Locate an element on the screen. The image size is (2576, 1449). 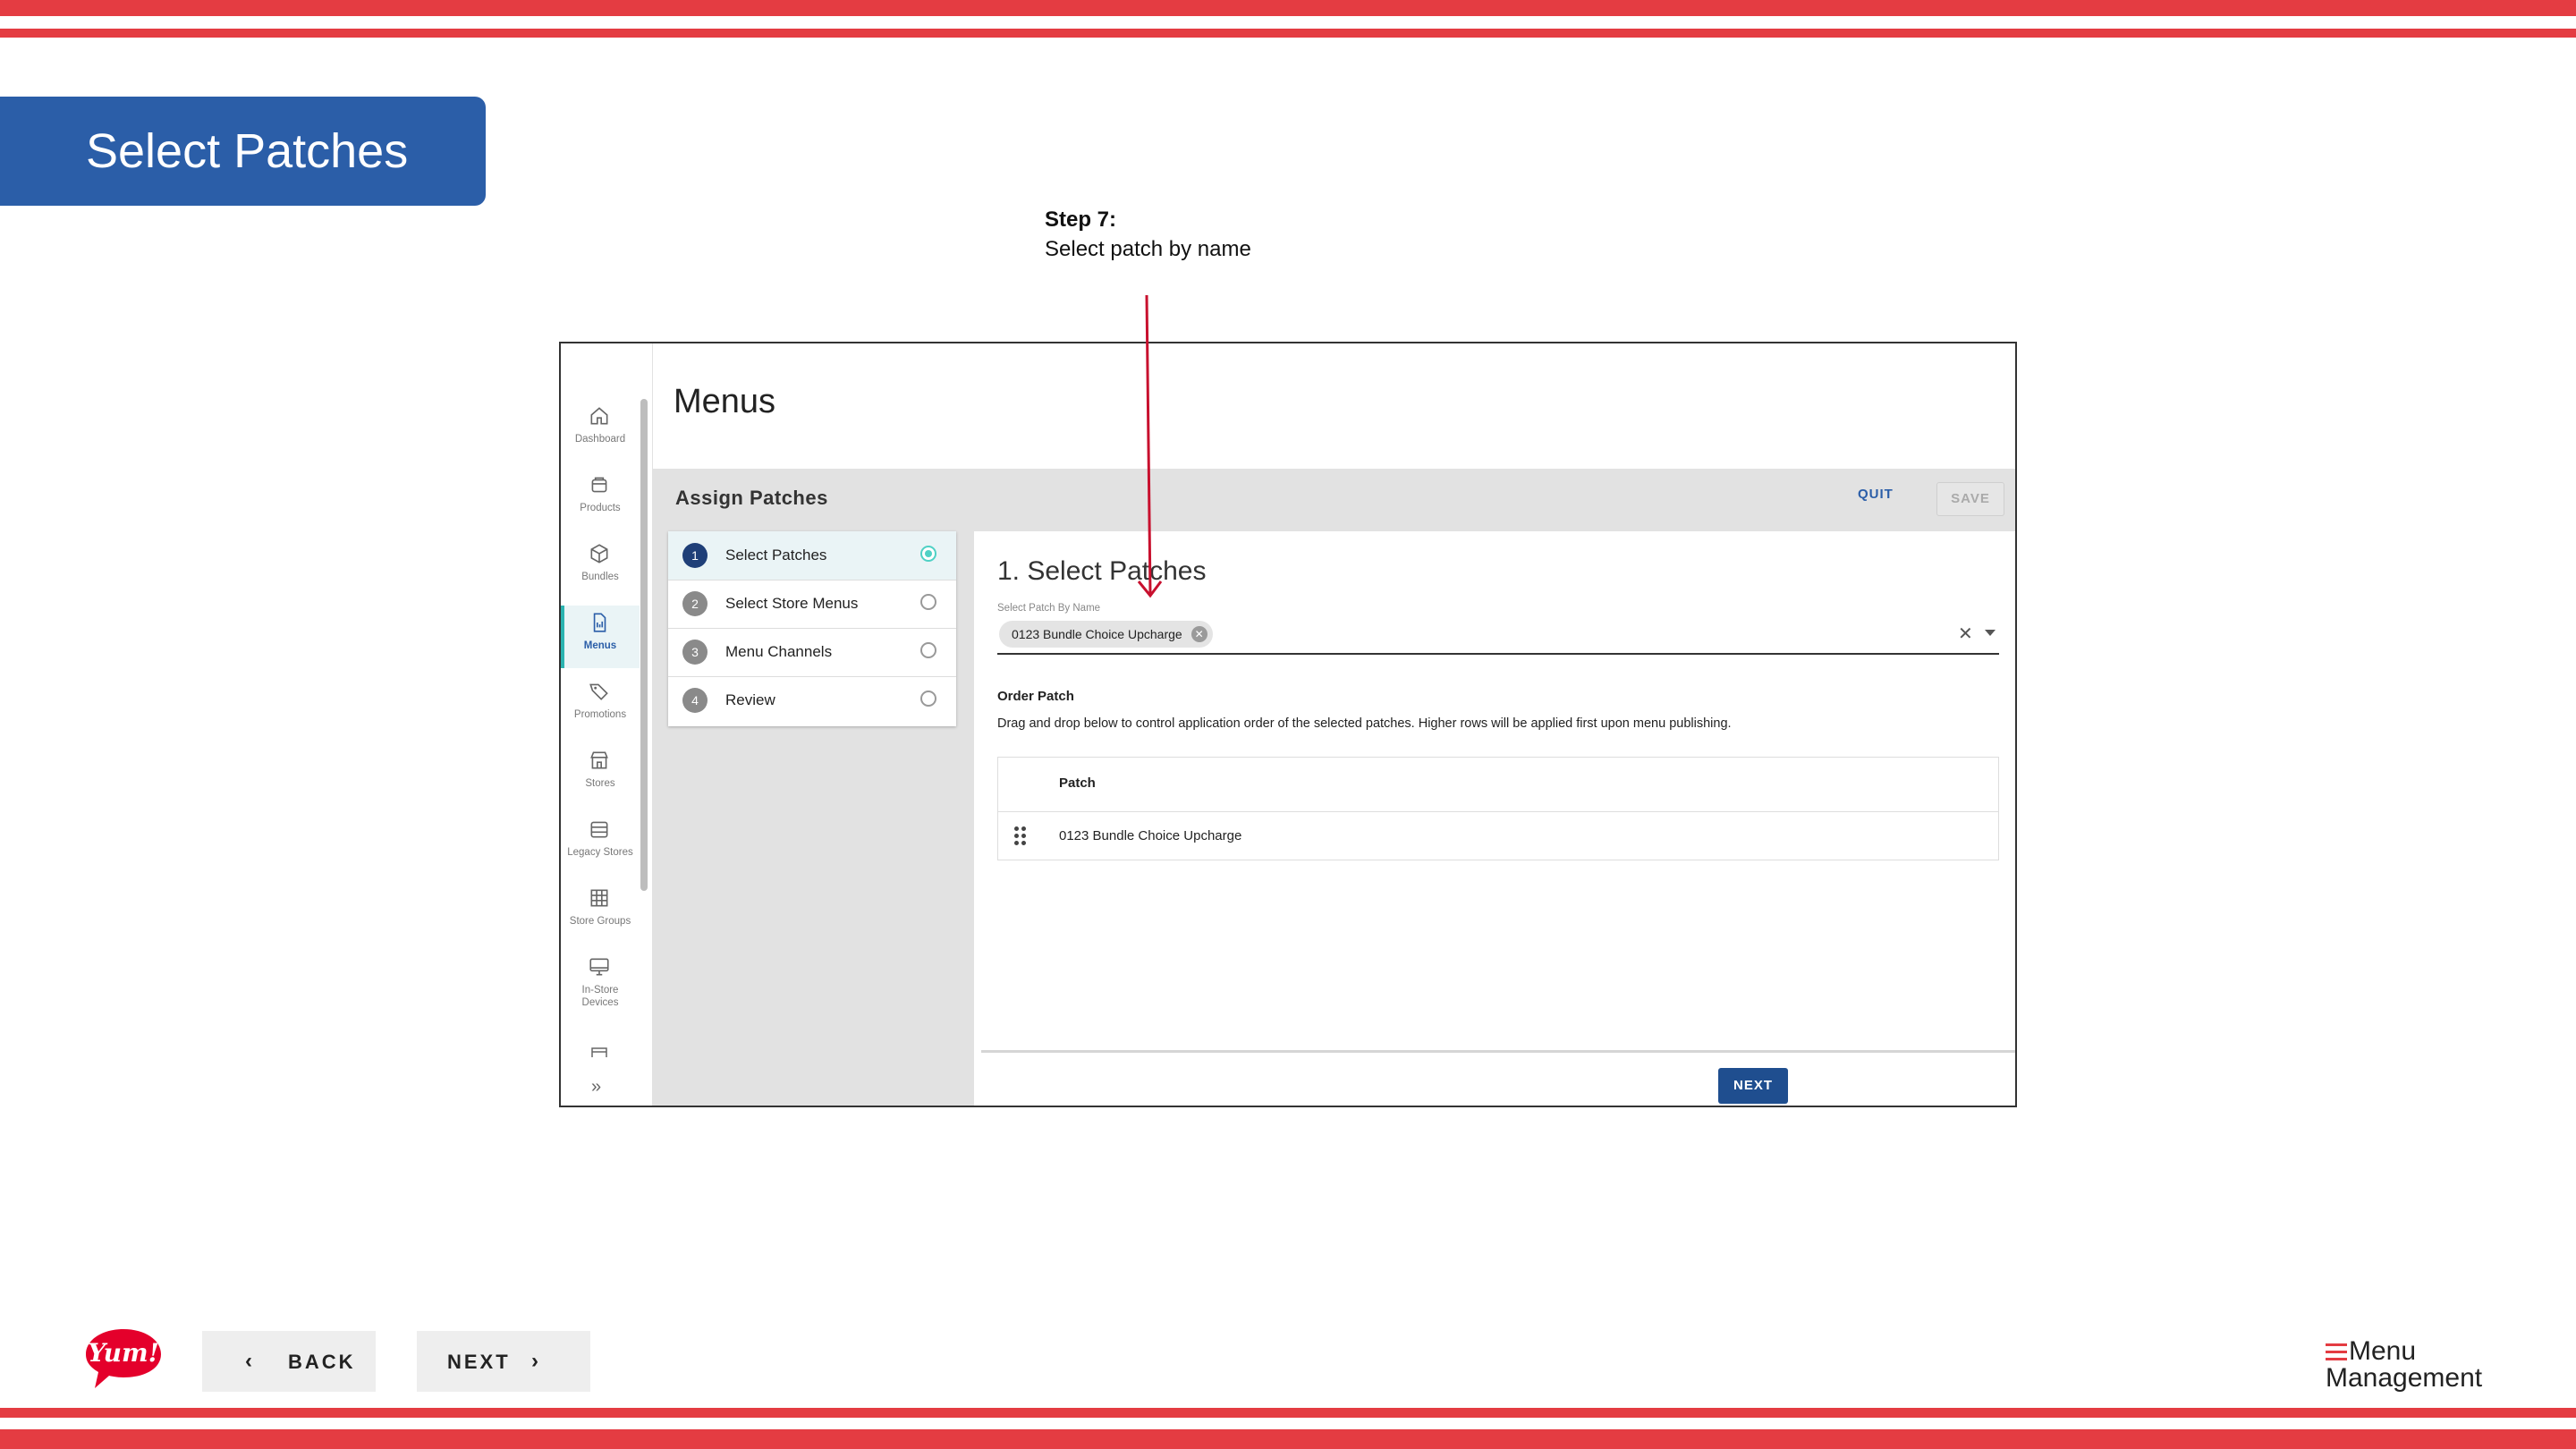
sidebar-item-label: Store Groups is located at coordinates (600, 921).